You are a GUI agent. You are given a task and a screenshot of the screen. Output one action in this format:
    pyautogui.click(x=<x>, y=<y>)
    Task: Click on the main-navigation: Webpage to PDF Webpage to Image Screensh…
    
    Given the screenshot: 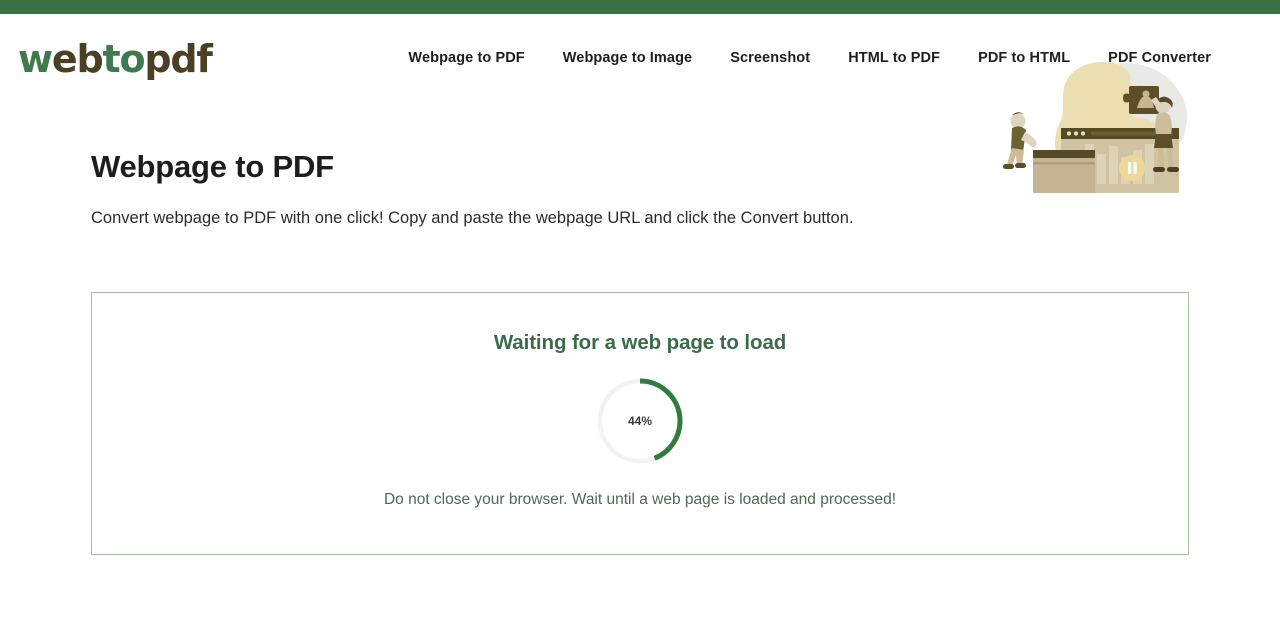 What is the action you would take?
    pyautogui.click(x=824, y=58)
    